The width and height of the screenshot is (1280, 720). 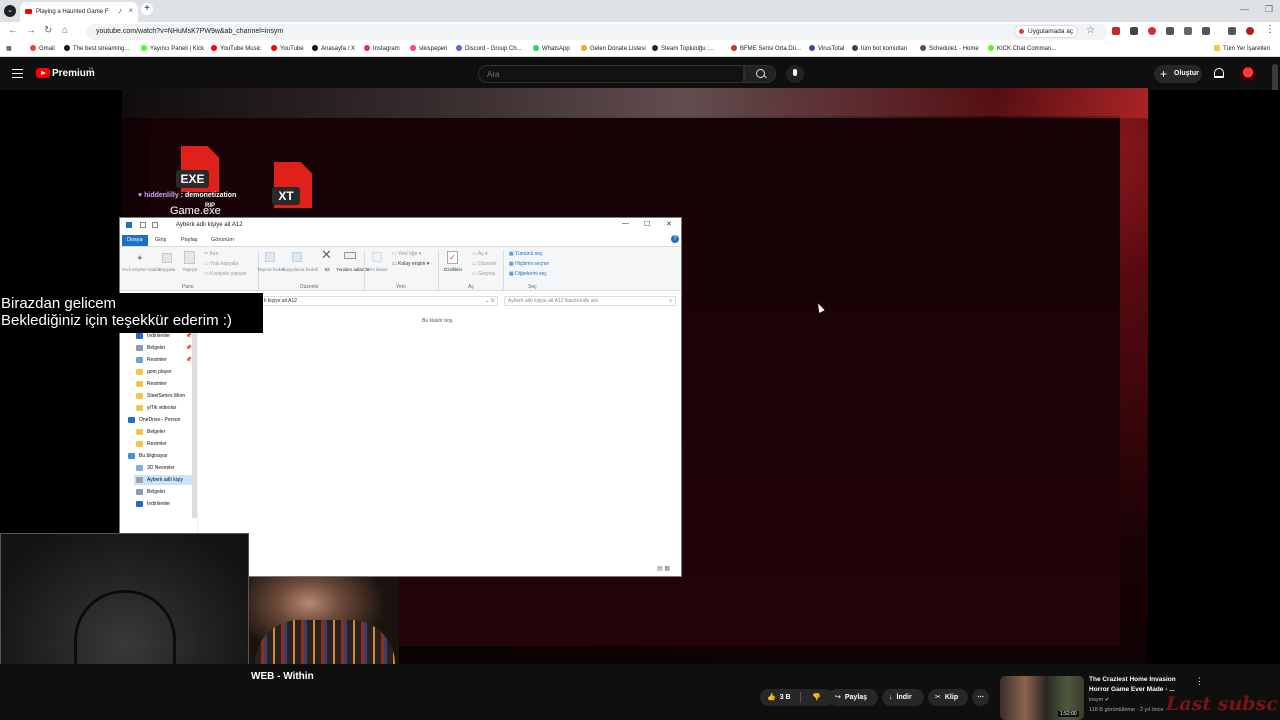 What do you see at coordinates (211, 254) in the screenshot?
I see `cut-button: ✂ Kes` at bounding box center [211, 254].